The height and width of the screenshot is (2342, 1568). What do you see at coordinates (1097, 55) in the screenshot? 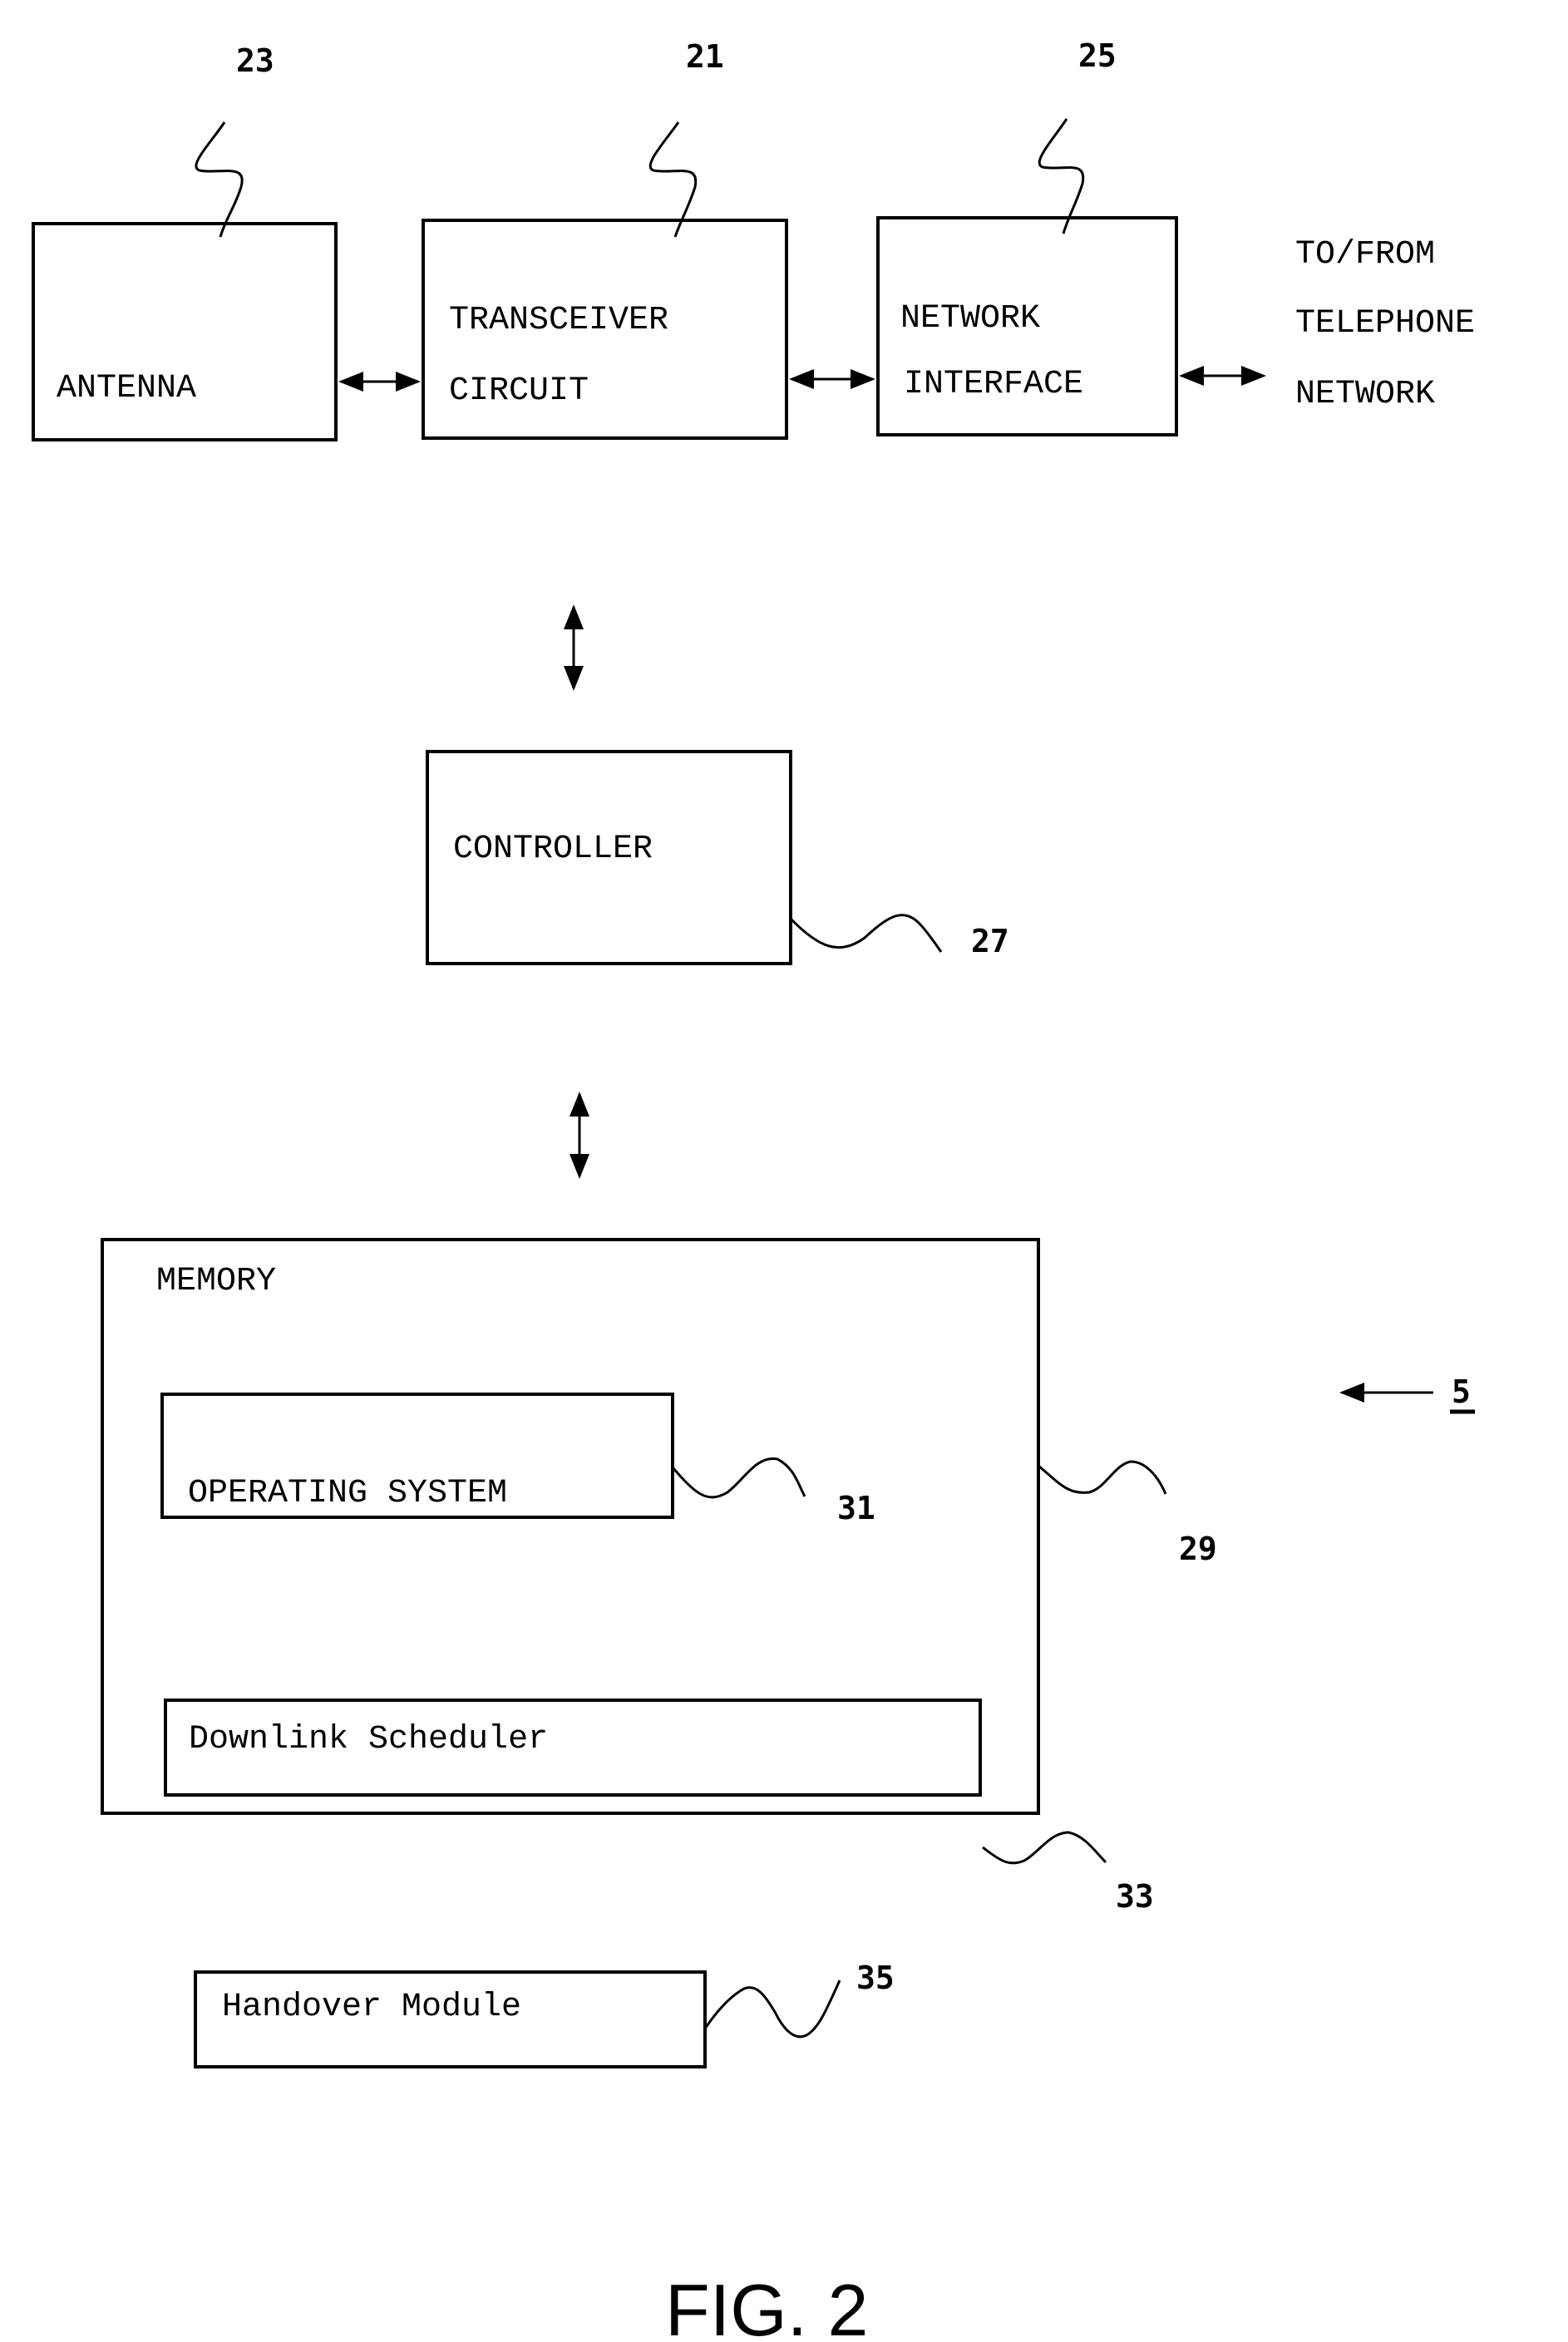
I see `ref-25: 25` at bounding box center [1097, 55].